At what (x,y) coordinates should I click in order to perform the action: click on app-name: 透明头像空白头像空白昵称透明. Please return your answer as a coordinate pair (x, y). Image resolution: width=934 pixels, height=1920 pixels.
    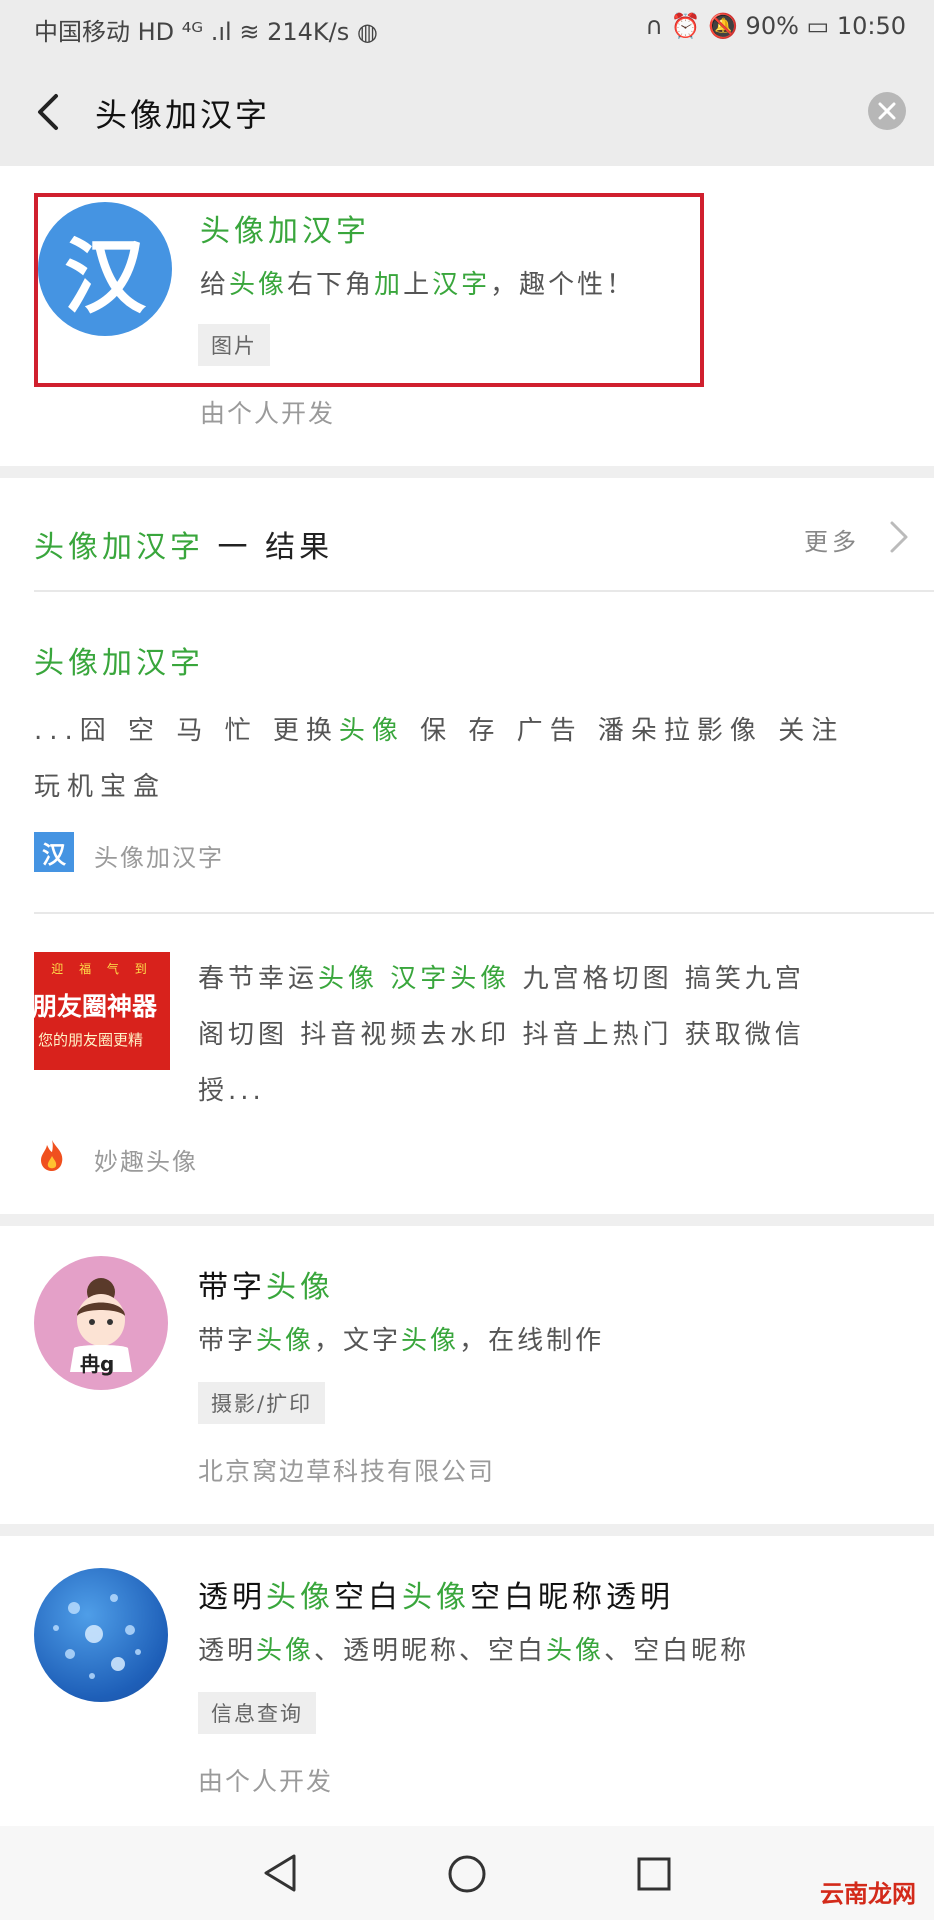
    Looking at the image, I should click on (436, 1597).